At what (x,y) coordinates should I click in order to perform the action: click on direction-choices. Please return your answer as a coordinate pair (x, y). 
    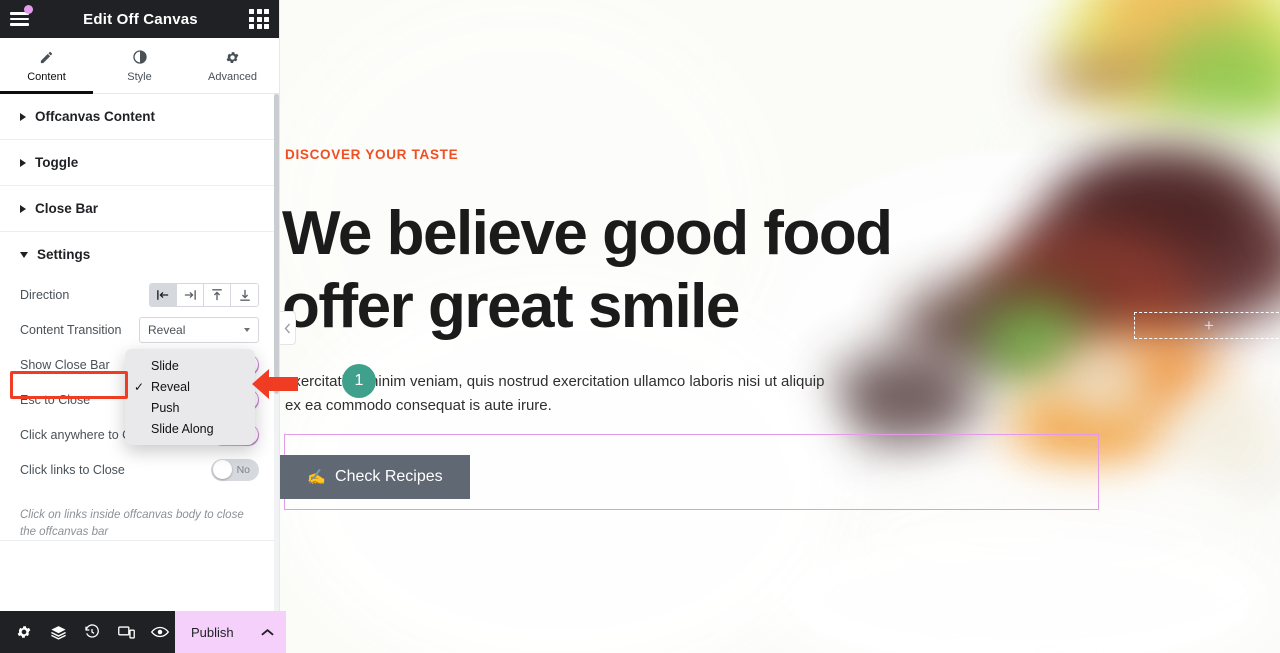
    Looking at the image, I should click on (204, 294).